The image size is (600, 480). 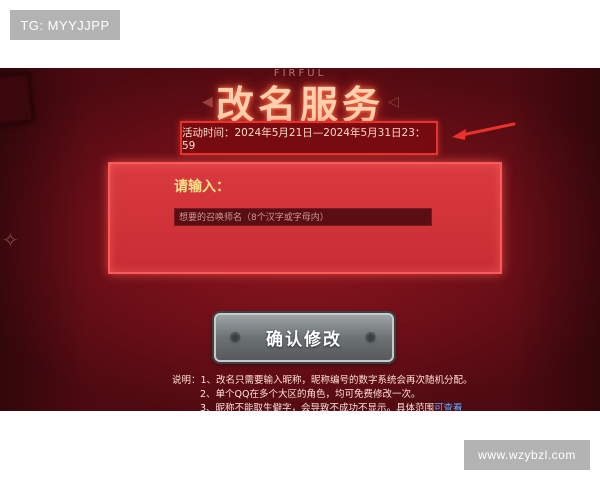 I want to click on note-line-1: 说明：1、改名只需要输入昵称，昵称编号的数字系统会再次随机分配。, so click(x=322, y=381).